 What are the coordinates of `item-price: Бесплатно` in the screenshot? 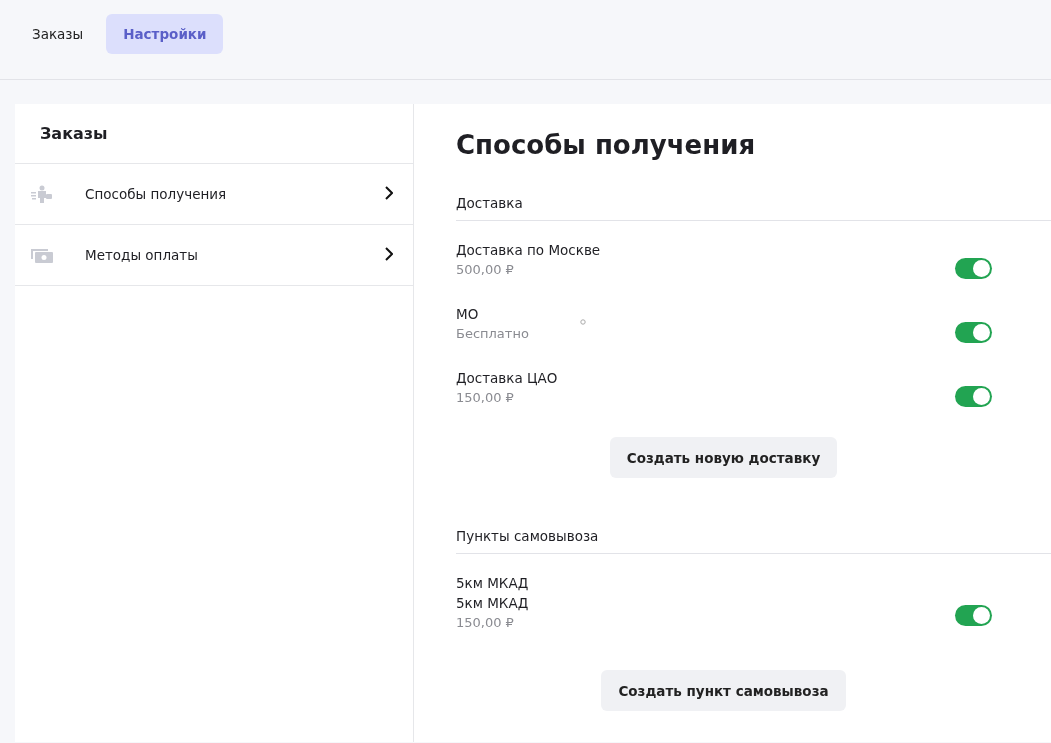 It's located at (493, 333).